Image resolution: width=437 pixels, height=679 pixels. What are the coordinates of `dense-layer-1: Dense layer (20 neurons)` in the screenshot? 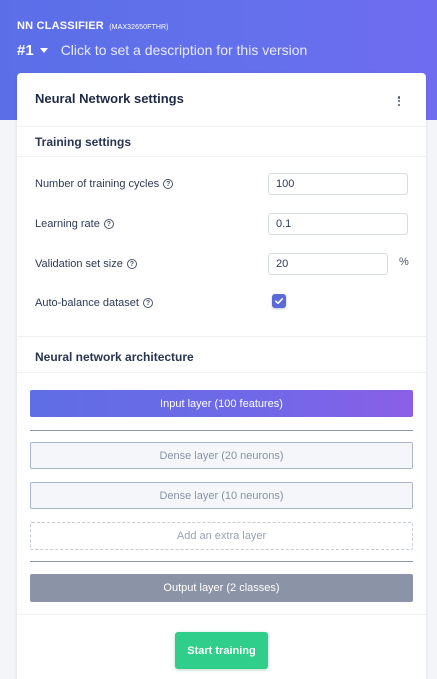 It's located at (221, 455).